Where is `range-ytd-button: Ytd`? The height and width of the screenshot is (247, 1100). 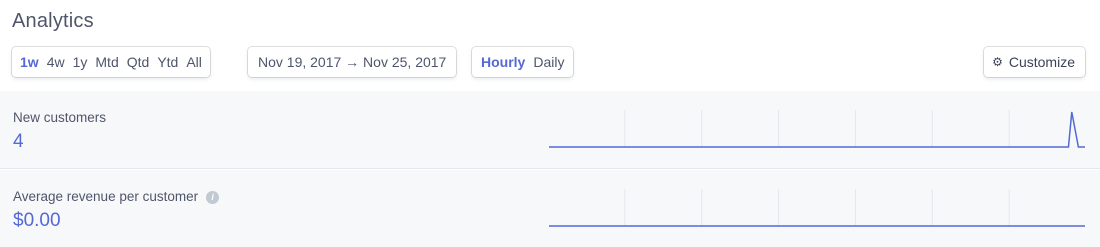 range-ytd-button: Ytd is located at coordinates (167, 62).